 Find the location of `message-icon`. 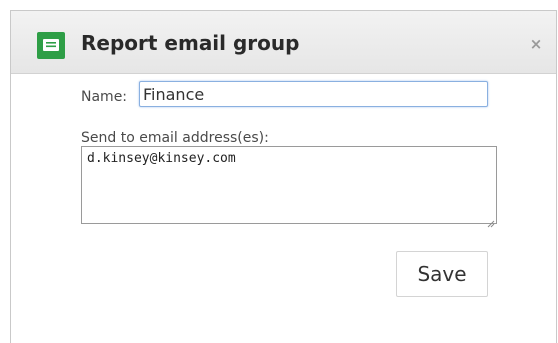

message-icon is located at coordinates (51, 45).